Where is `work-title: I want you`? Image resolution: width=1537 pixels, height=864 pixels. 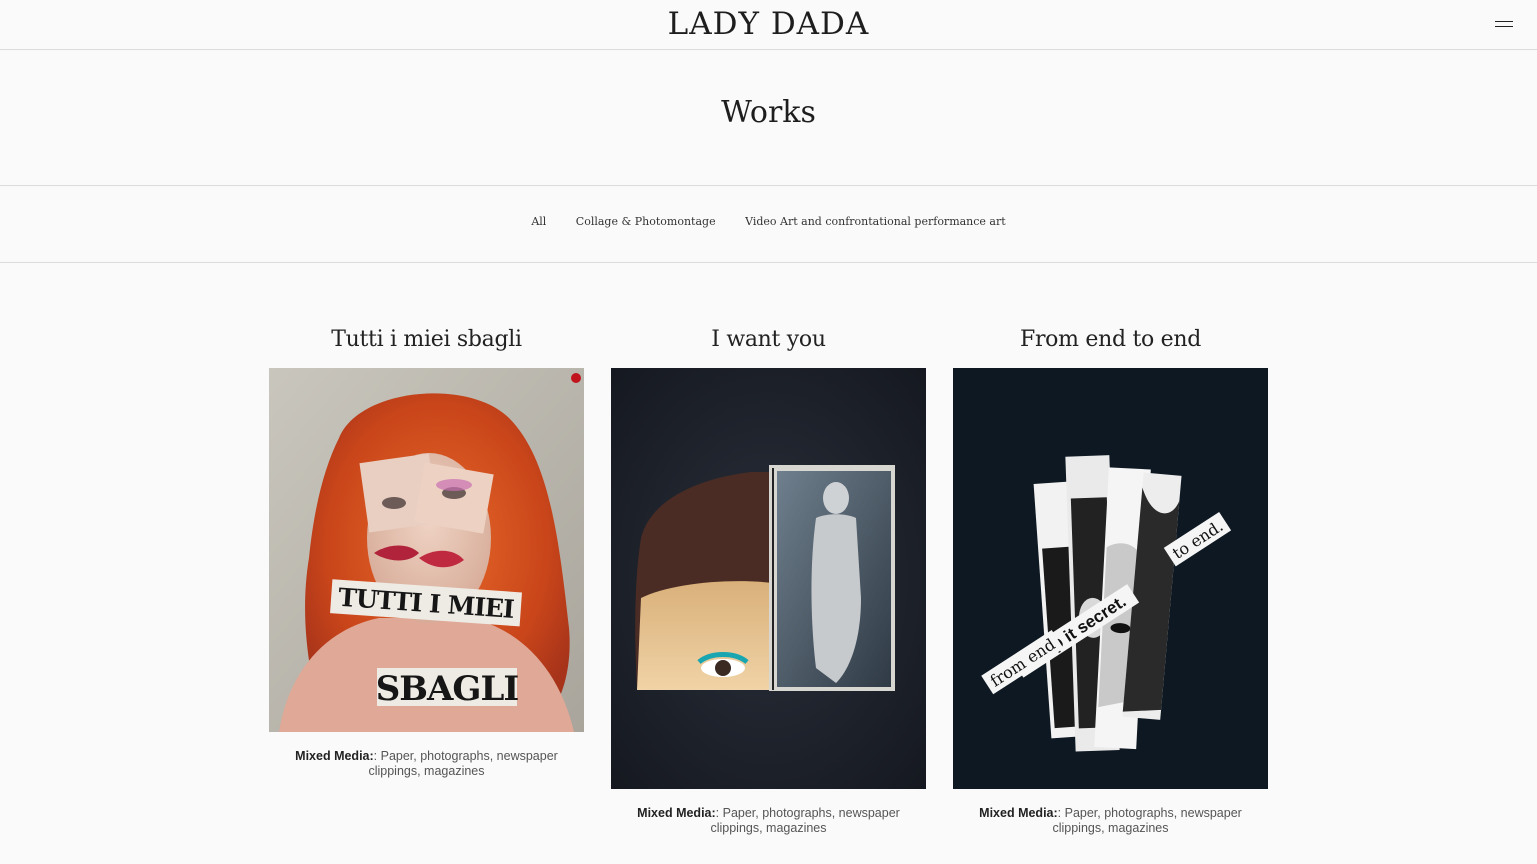 work-title: I want you is located at coordinates (768, 339).